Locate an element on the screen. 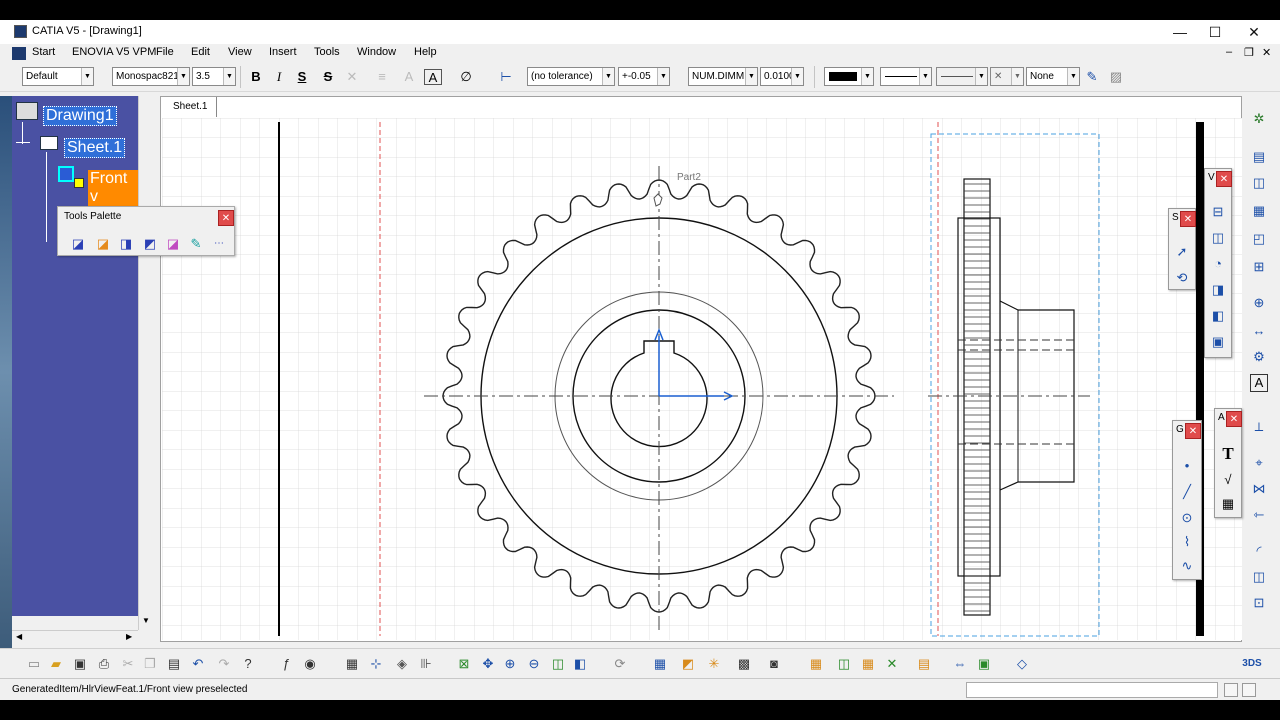  numerical-display-combo: NUM.DIMM ▼ is located at coordinates (723, 76).